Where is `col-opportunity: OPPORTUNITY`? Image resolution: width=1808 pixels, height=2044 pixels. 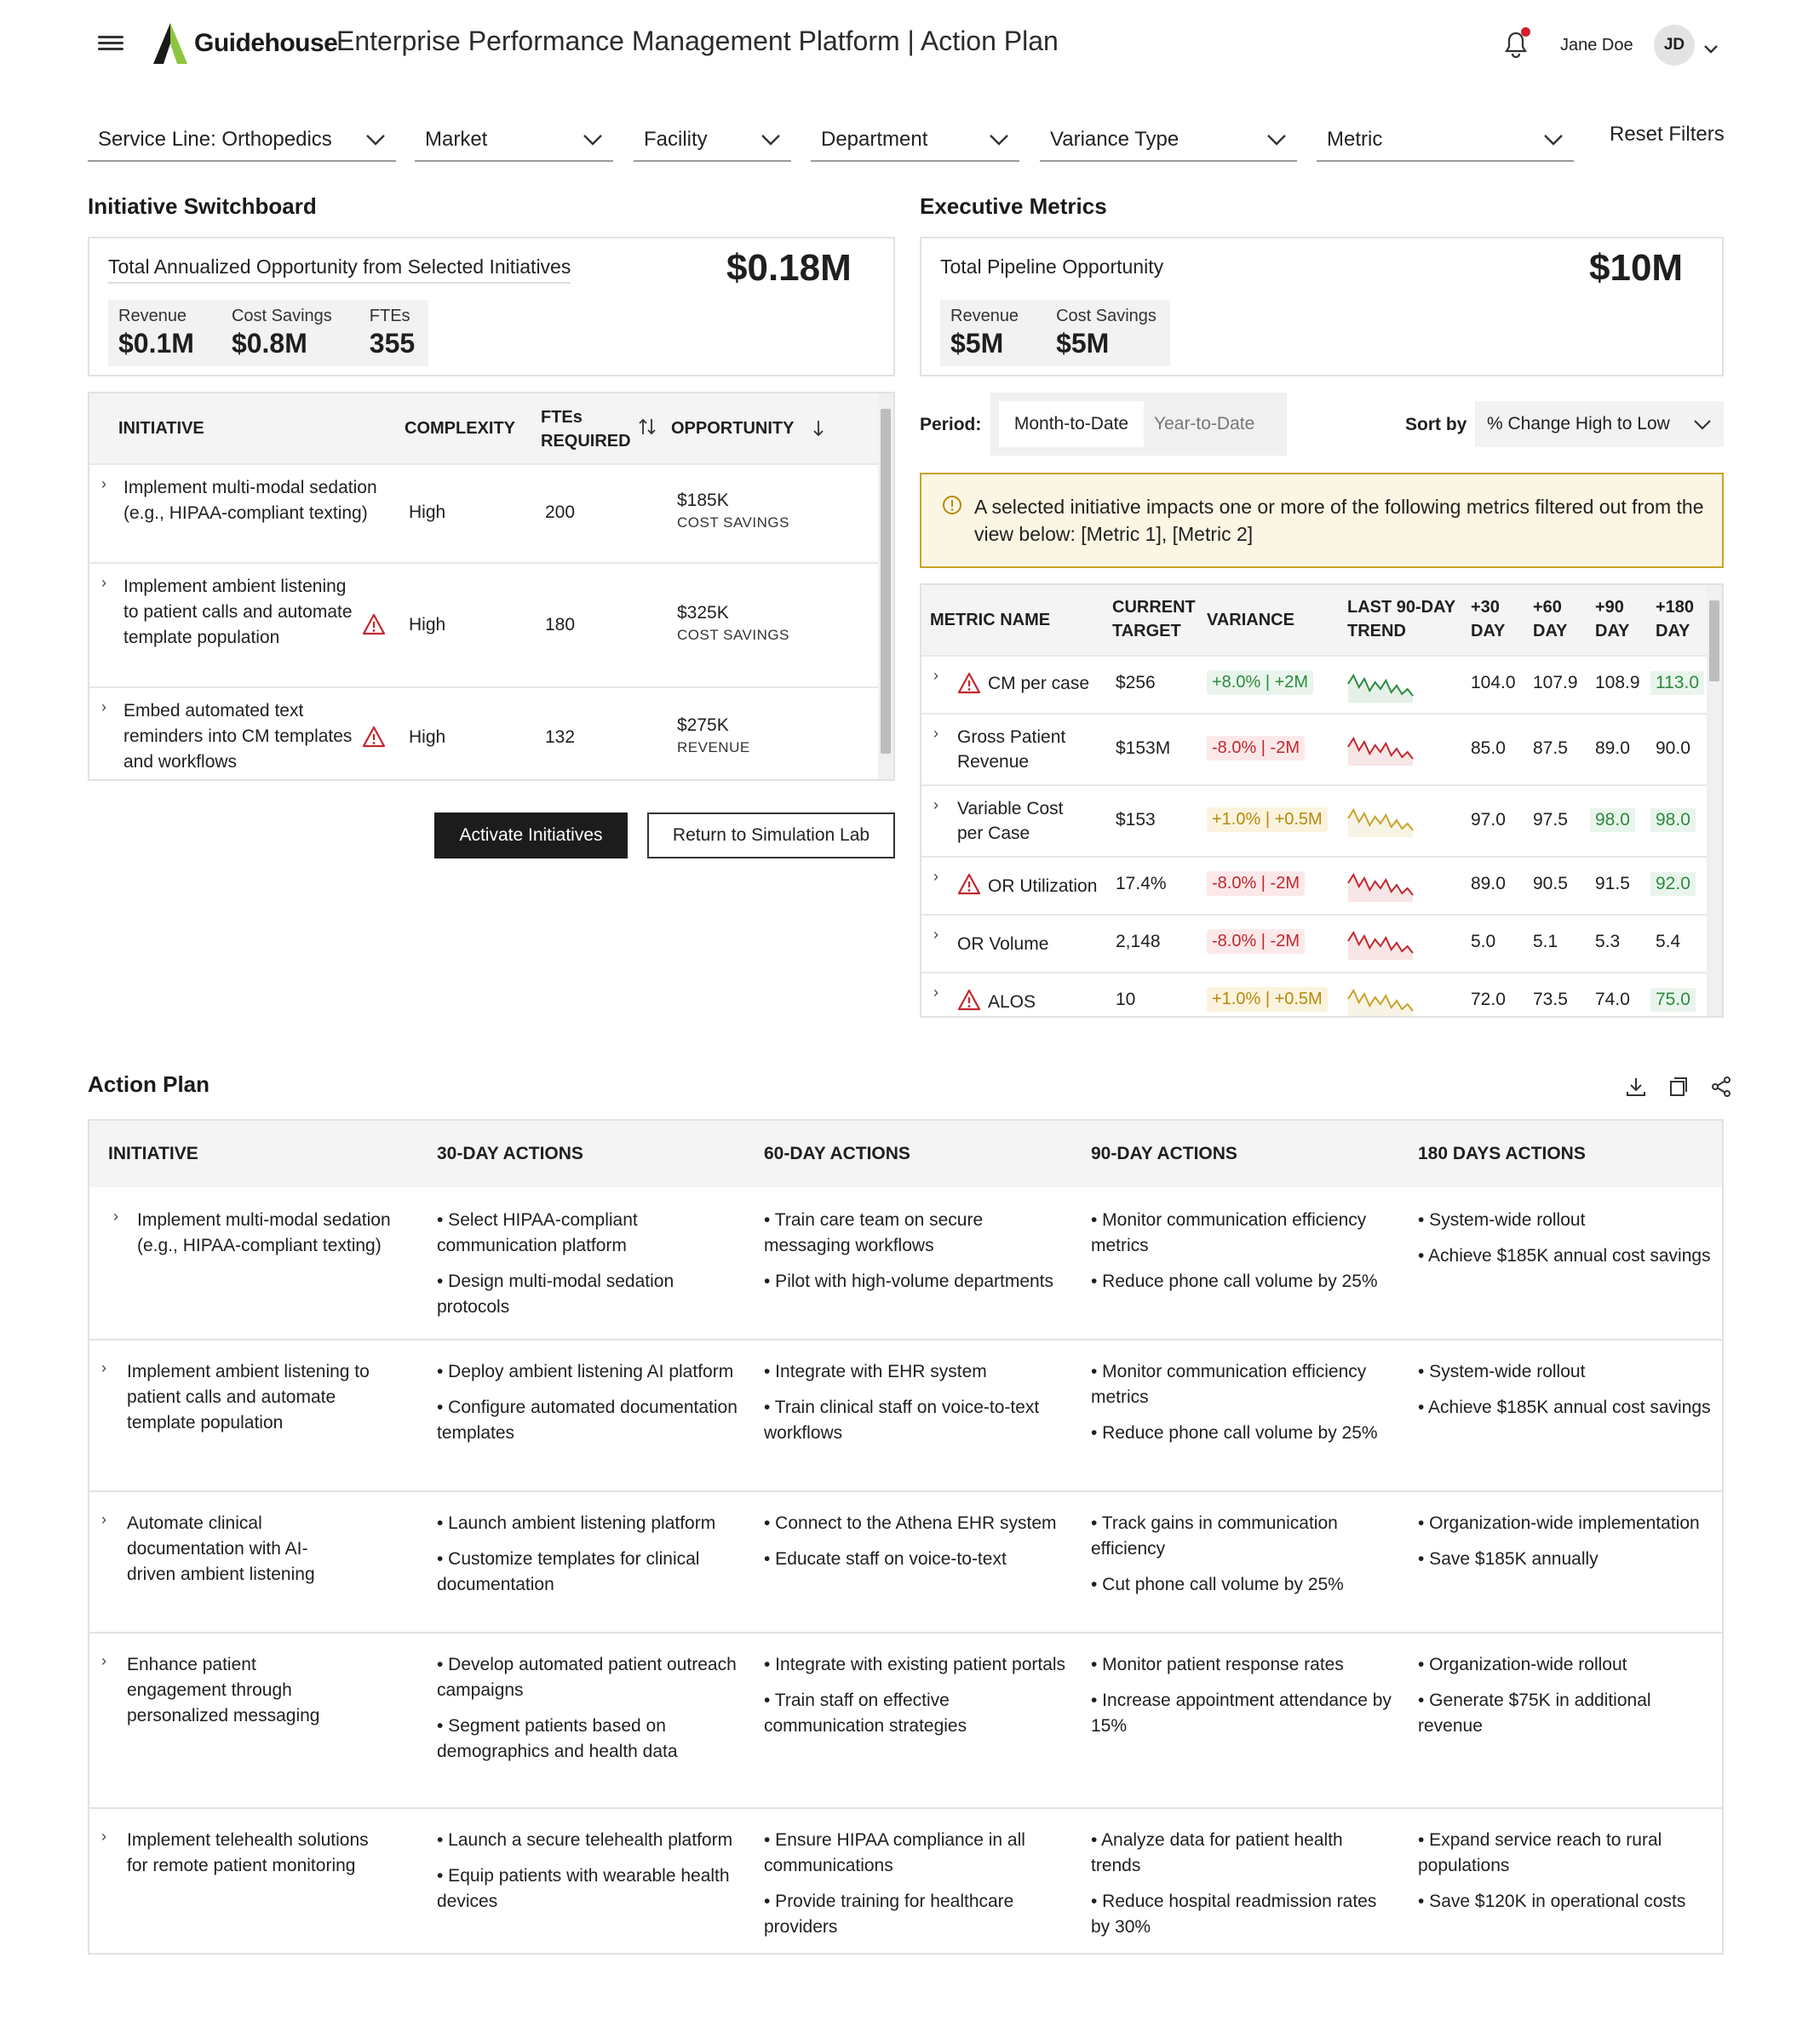 col-opportunity: OPPORTUNITY is located at coordinates (733, 429).